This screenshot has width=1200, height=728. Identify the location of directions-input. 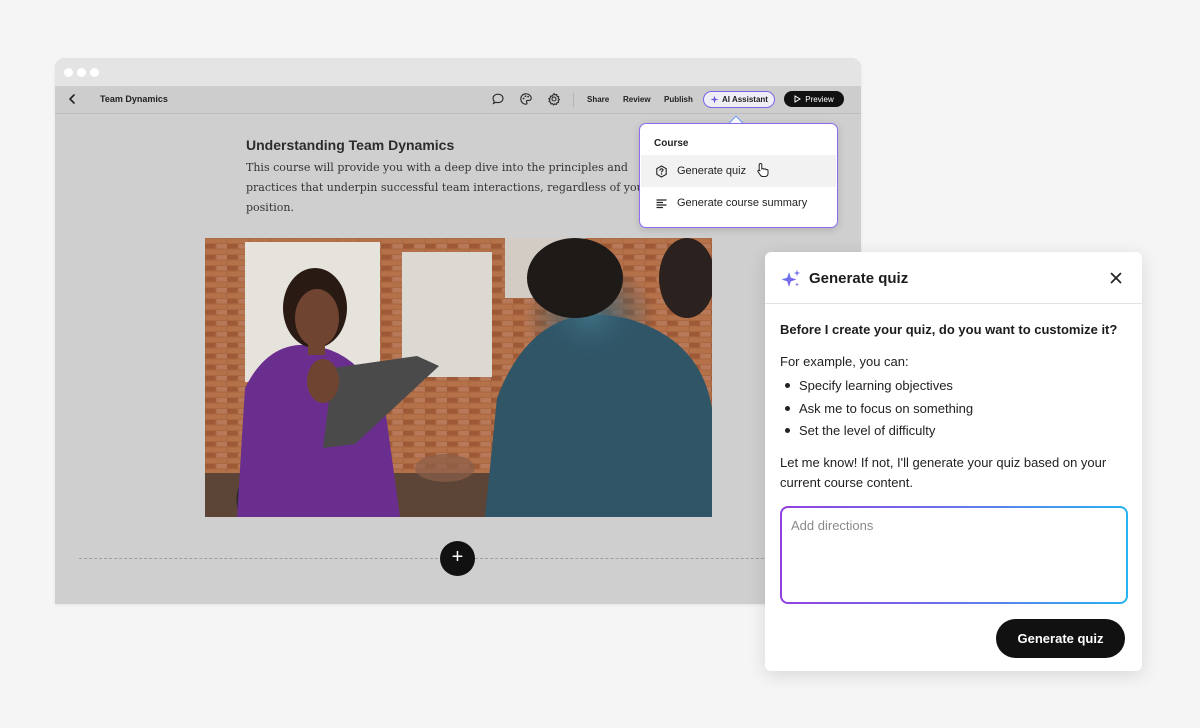
(954, 555).